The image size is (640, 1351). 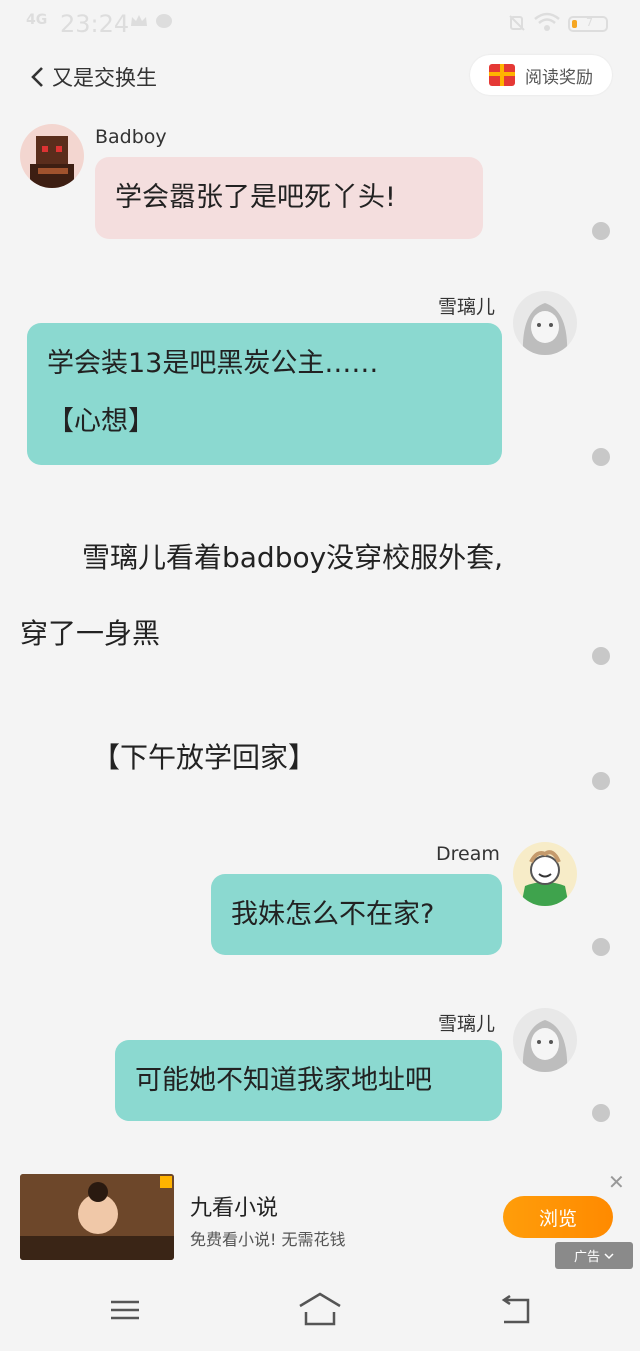 I want to click on wifi-icon, so click(x=547, y=21).